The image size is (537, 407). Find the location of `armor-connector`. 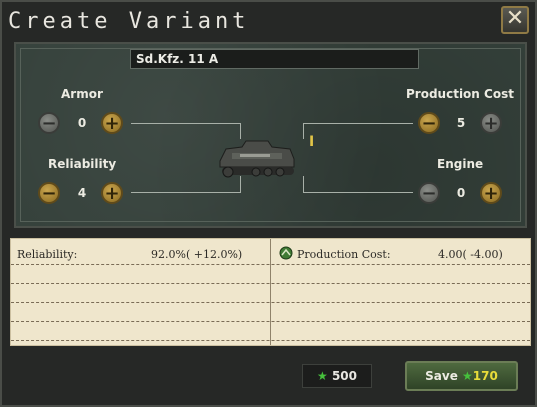

armor-connector is located at coordinates (186, 123).